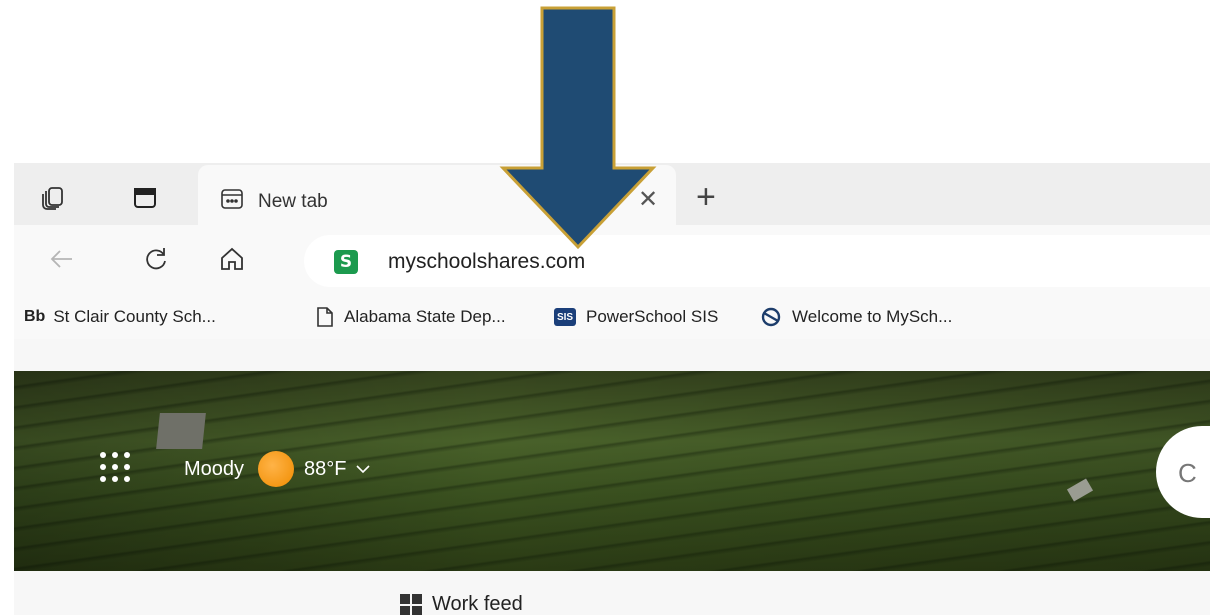  What do you see at coordinates (652, 316) in the screenshot?
I see `favorite-label: PowerSchool SIS` at bounding box center [652, 316].